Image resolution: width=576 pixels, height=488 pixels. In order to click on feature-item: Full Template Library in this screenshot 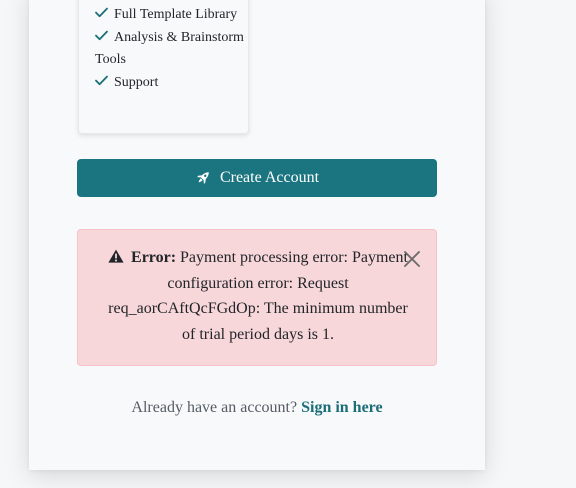, I will do `click(170, 15)`.